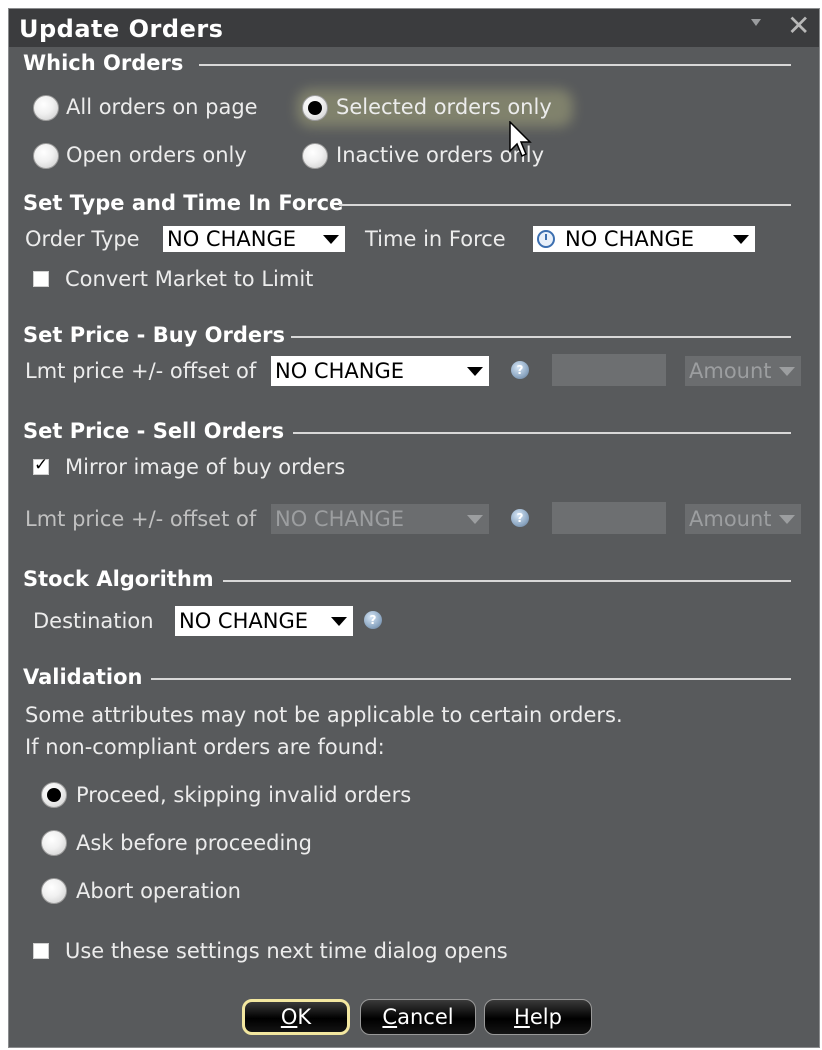  Describe the element at coordinates (46, 108) in the screenshot. I see `radio-all-orders` at that location.